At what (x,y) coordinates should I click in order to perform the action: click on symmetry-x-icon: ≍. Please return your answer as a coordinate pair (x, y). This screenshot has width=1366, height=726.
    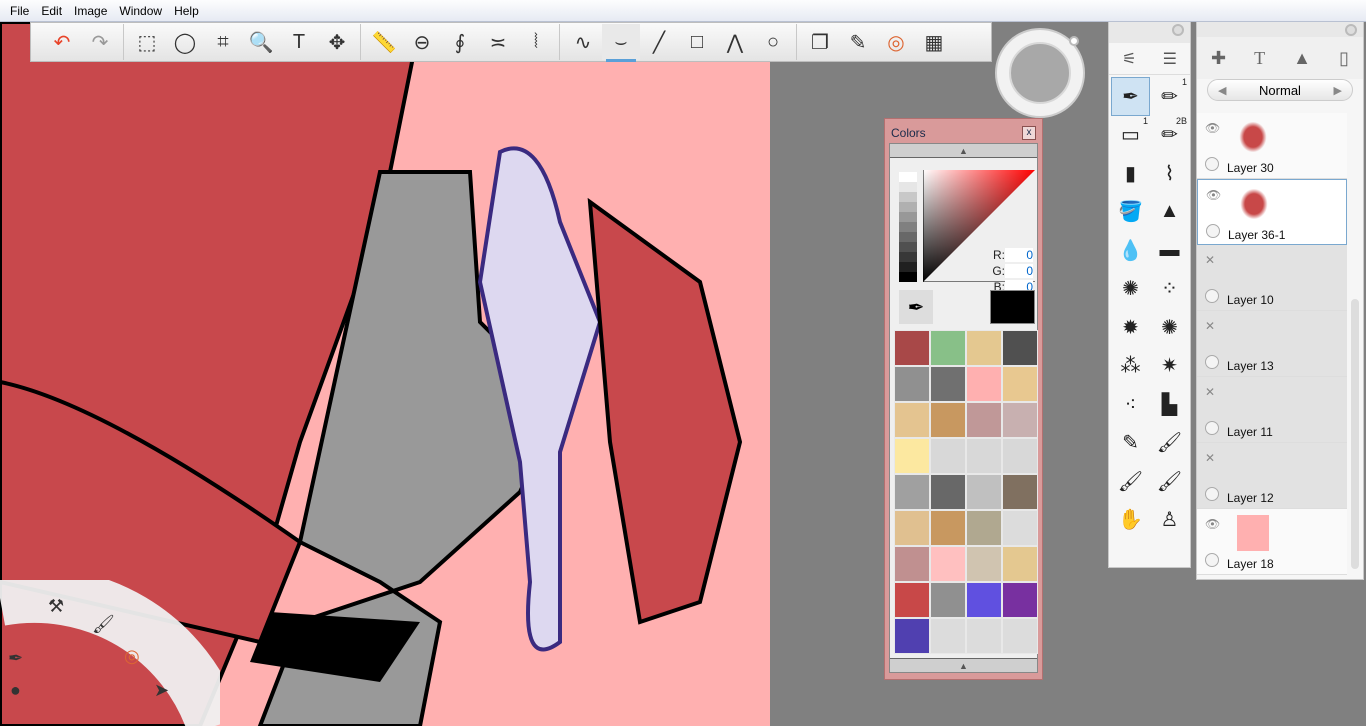
    Looking at the image, I should click on (498, 42).